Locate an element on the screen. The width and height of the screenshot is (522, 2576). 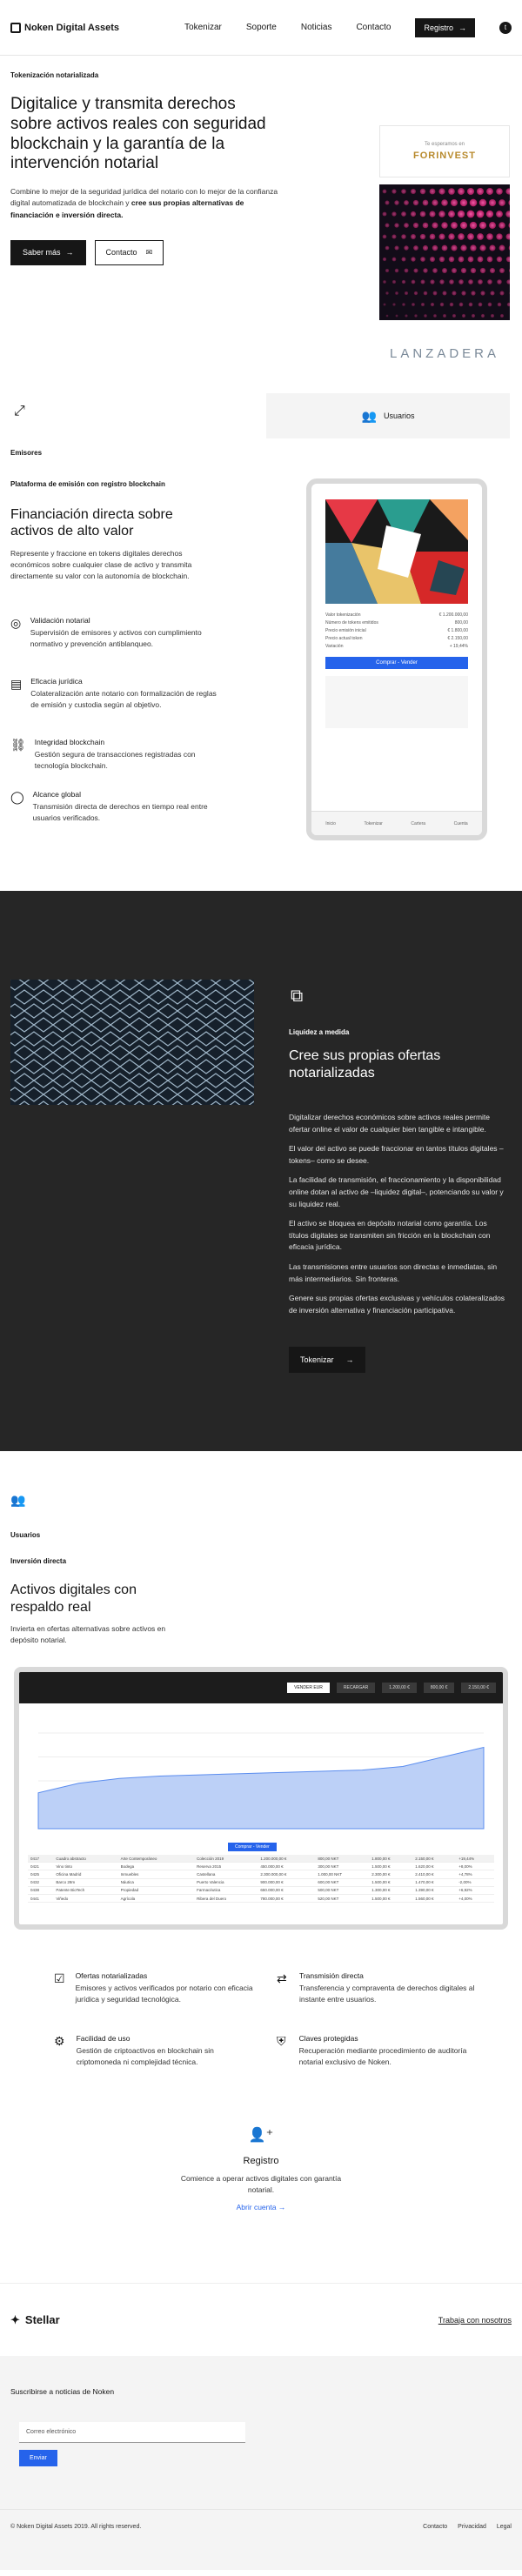
email-field: Correo electrónico is located at coordinates (132, 2432).